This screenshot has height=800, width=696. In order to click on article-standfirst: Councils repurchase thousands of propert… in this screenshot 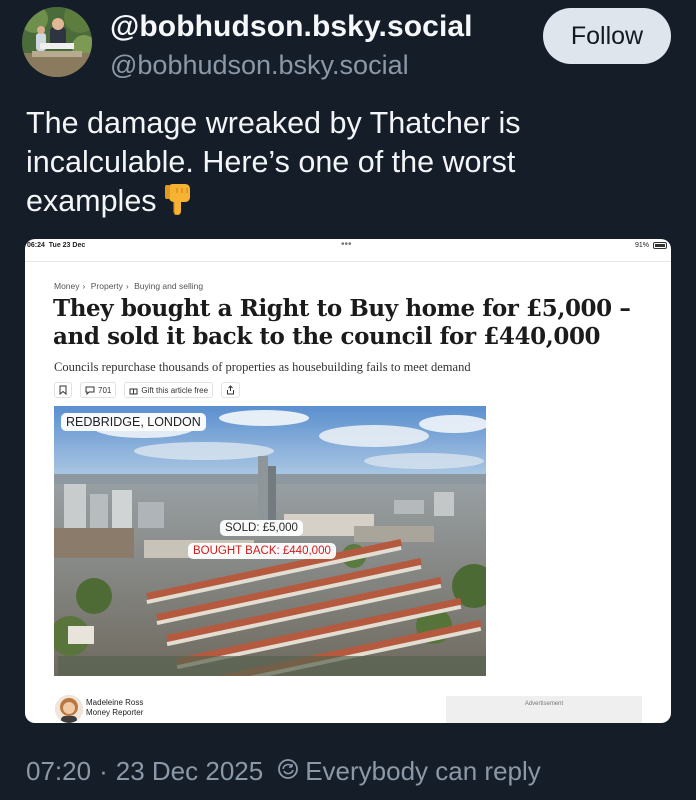, I will do `click(262, 367)`.